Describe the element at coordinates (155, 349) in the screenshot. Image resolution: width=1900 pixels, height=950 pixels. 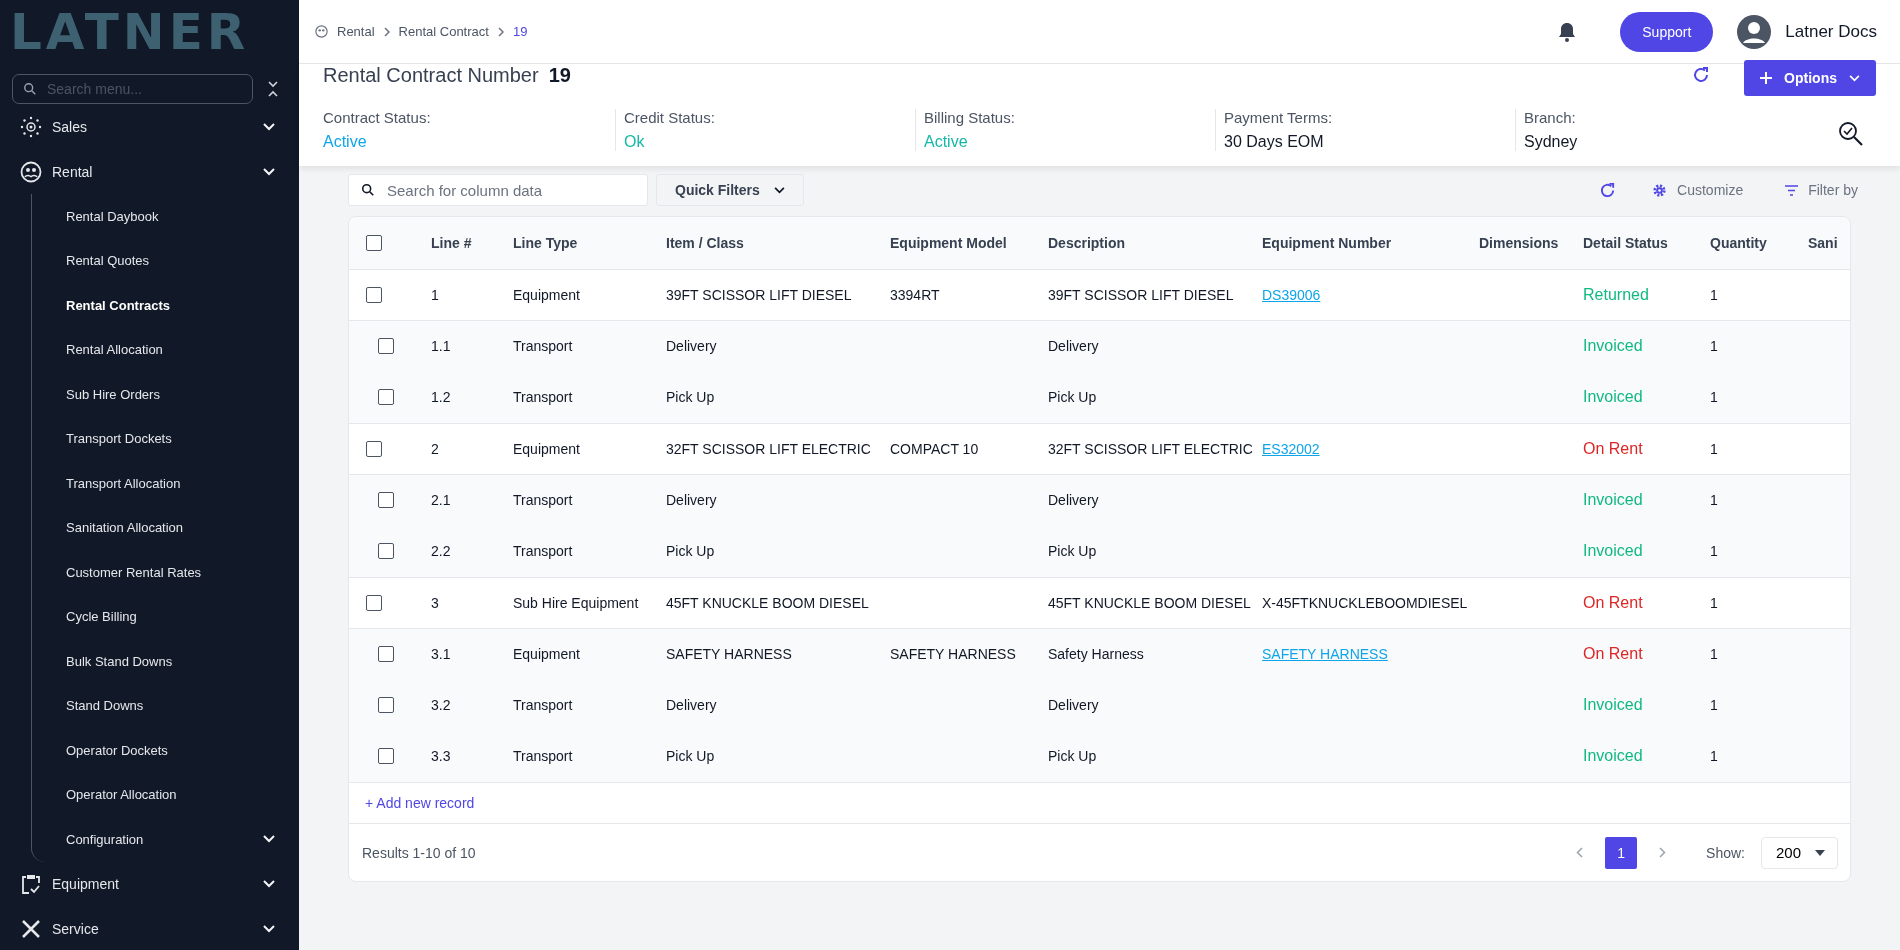
I see `submenu-item: Rental Allocation` at that location.